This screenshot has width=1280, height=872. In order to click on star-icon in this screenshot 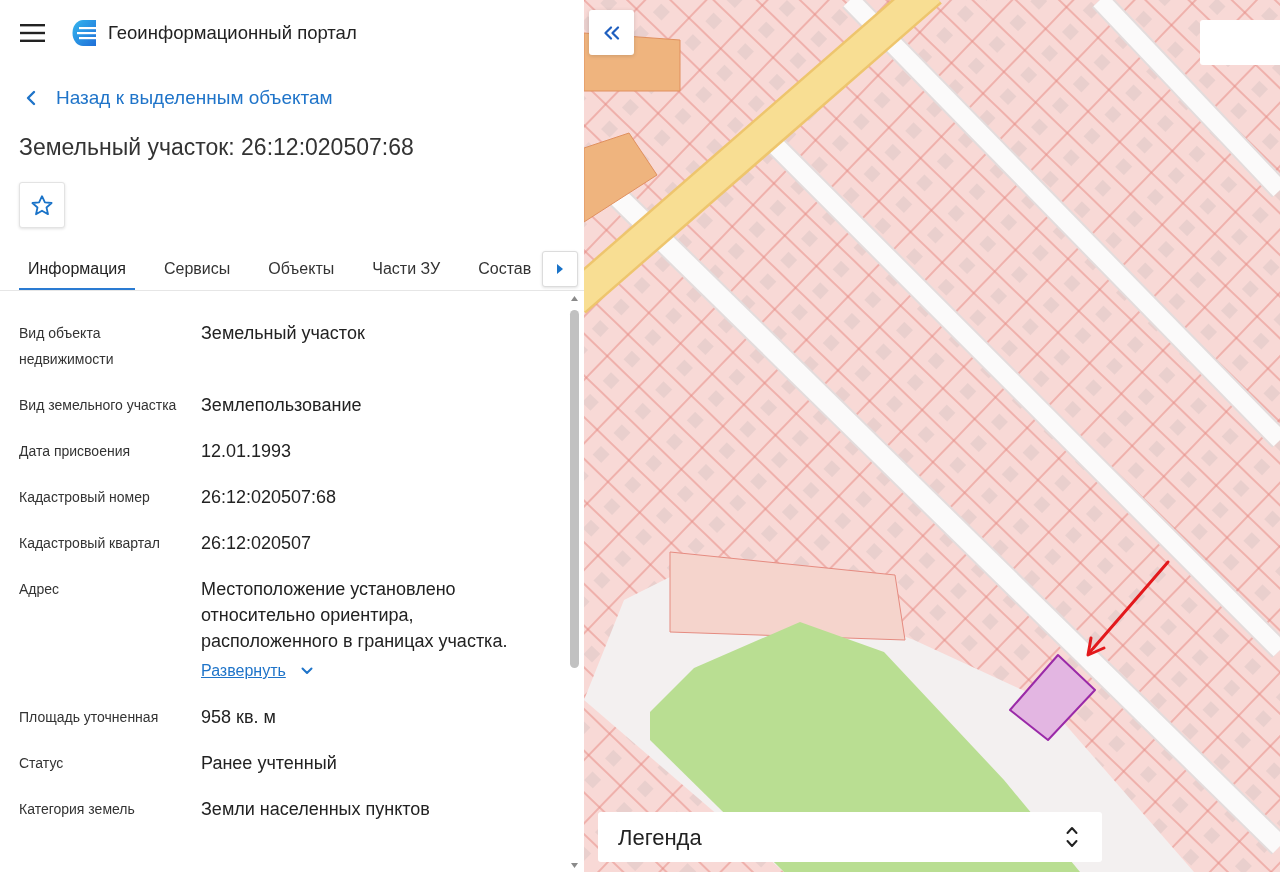, I will do `click(42, 205)`.